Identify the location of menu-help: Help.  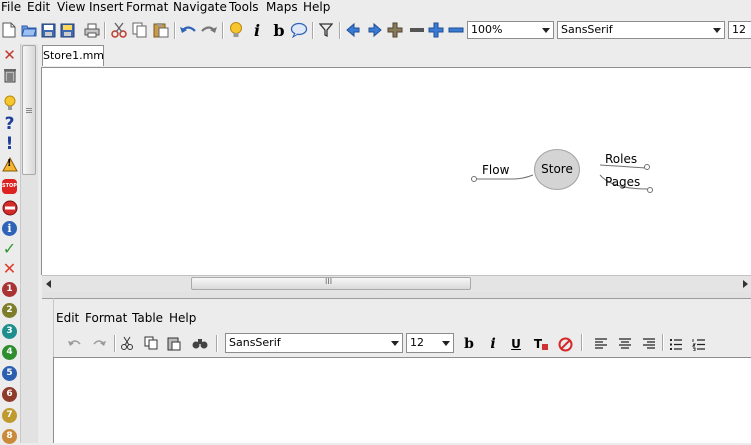
(316, 7).